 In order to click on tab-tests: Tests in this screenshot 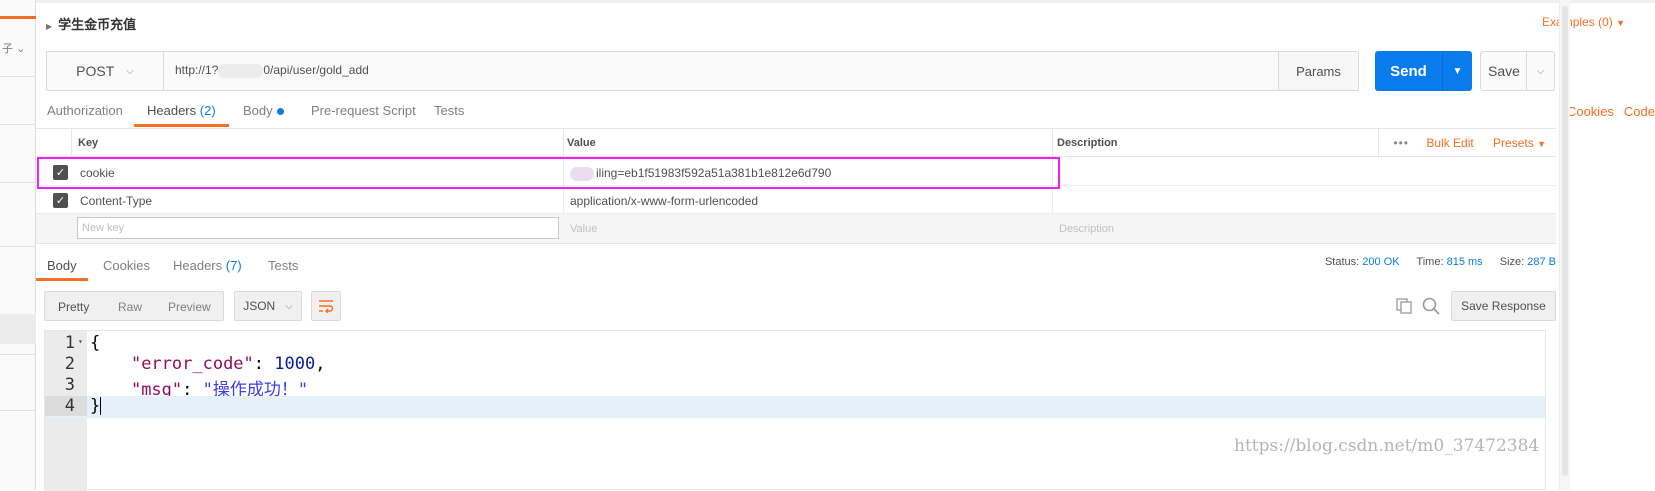, I will do `click(449, 110)`.